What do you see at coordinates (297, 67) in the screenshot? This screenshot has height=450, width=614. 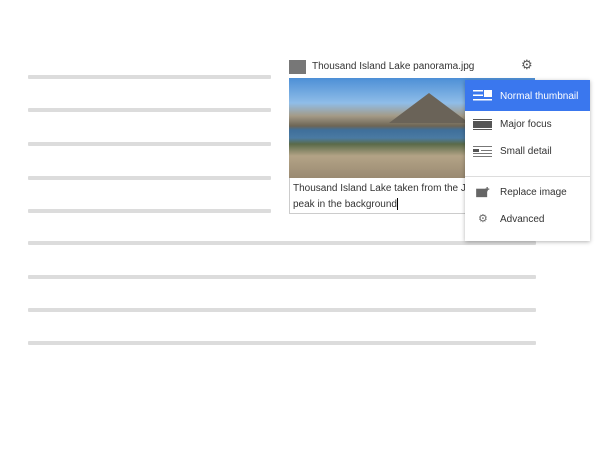 I see `image-icon` at bounding box center [297, 67].